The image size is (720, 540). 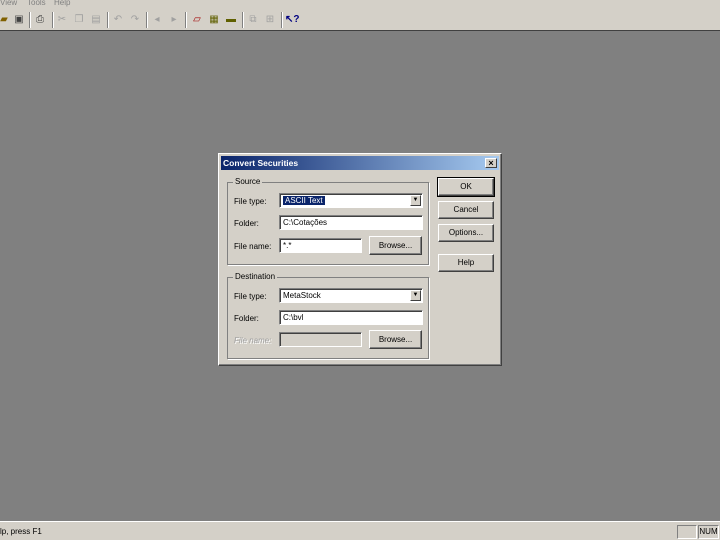 What do you see at coordinates (246, 223) in the screenshot?
I see `source-folder-label: Folder:` at bounding box center [246, 223].